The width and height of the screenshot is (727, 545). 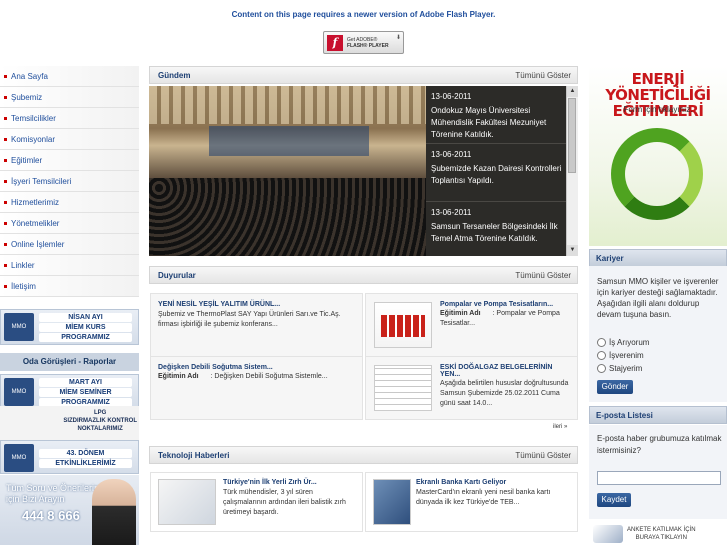 What do you see at coordinates (619, 368) in the screenshot?
I see `radio-stajyerim: Stajyerim` at bounding box center [619, 368].